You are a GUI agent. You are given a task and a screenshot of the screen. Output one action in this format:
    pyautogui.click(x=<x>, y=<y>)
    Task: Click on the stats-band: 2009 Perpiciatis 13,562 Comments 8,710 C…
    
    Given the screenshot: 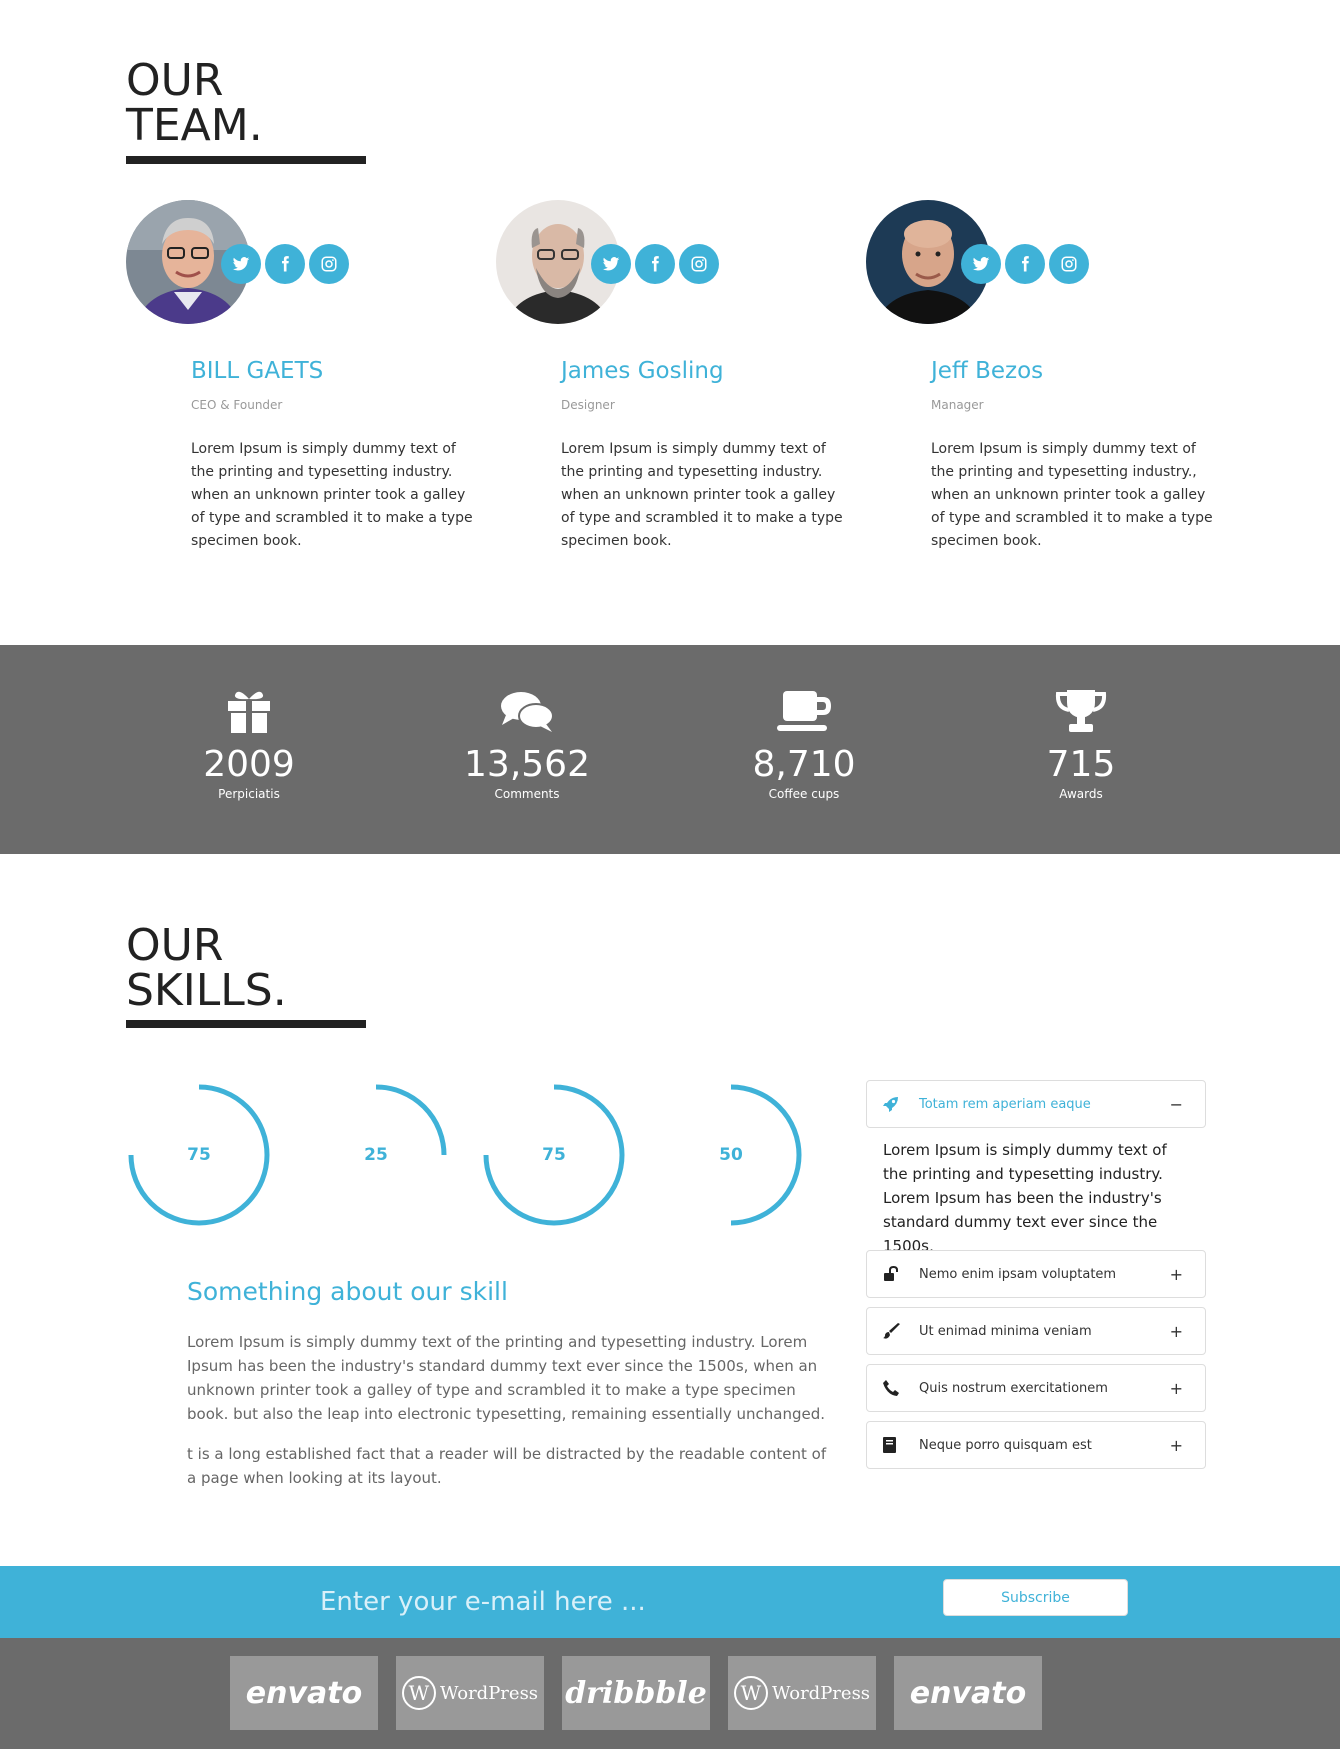 What is the action you would take?
    pyautogui.click(x=670, y=749)
    